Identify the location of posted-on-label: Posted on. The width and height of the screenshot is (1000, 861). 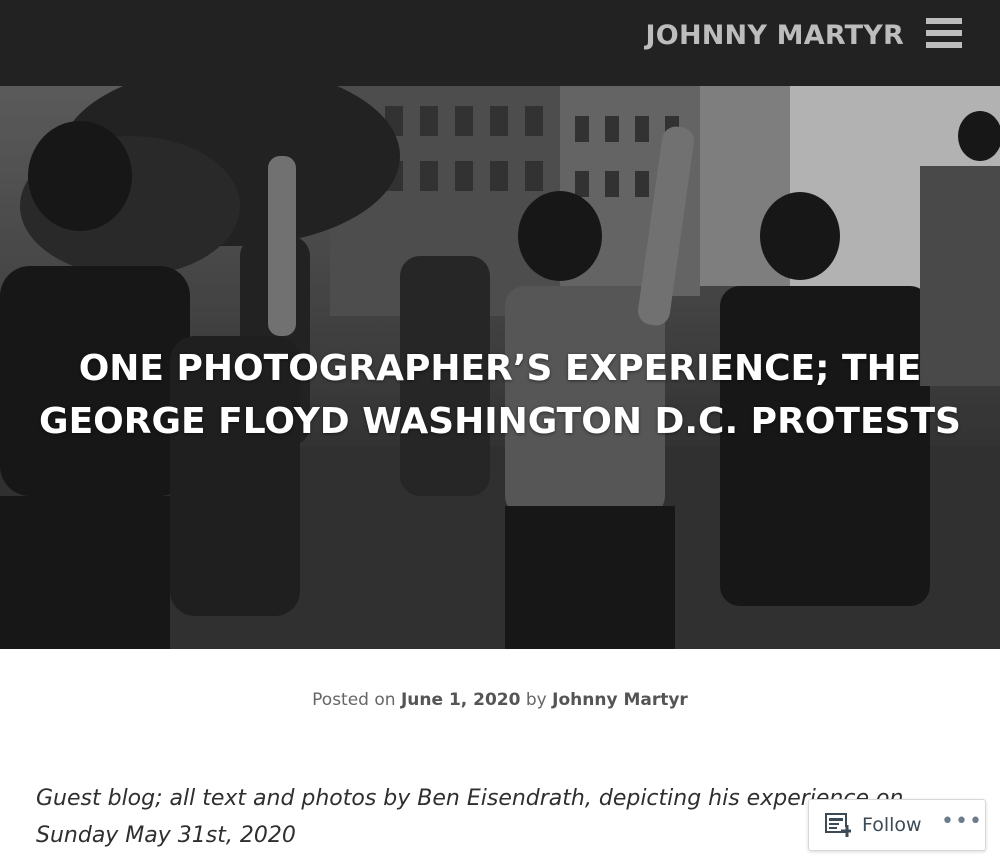
(354, 700).